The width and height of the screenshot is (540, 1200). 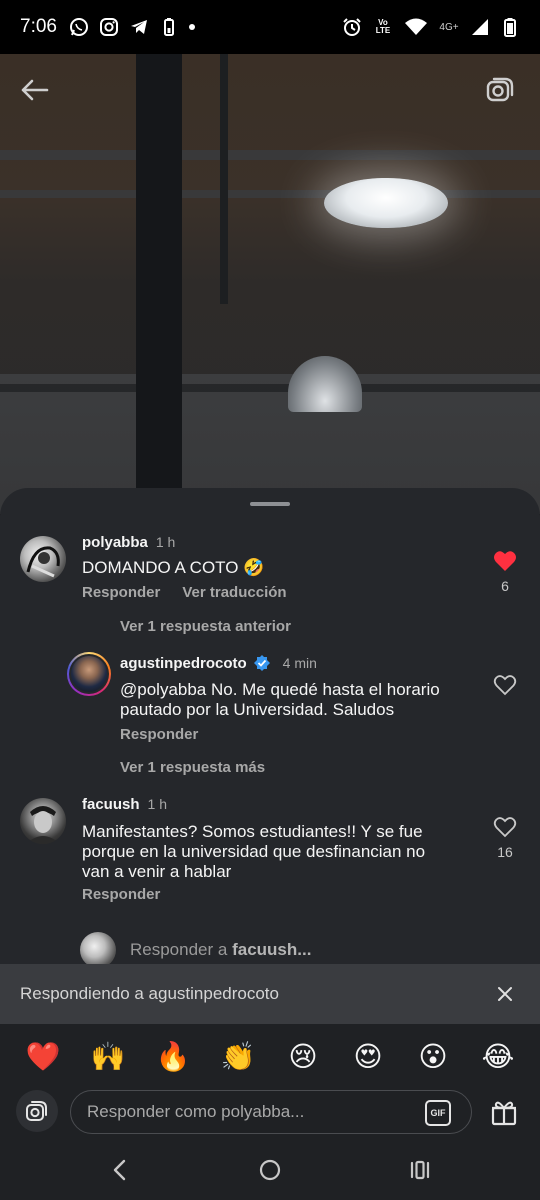 What do you see at coordinates (183, 663) in the screenshot?
I see `comment-username: agustinpedrocoto` at bounding box center [183, 663].